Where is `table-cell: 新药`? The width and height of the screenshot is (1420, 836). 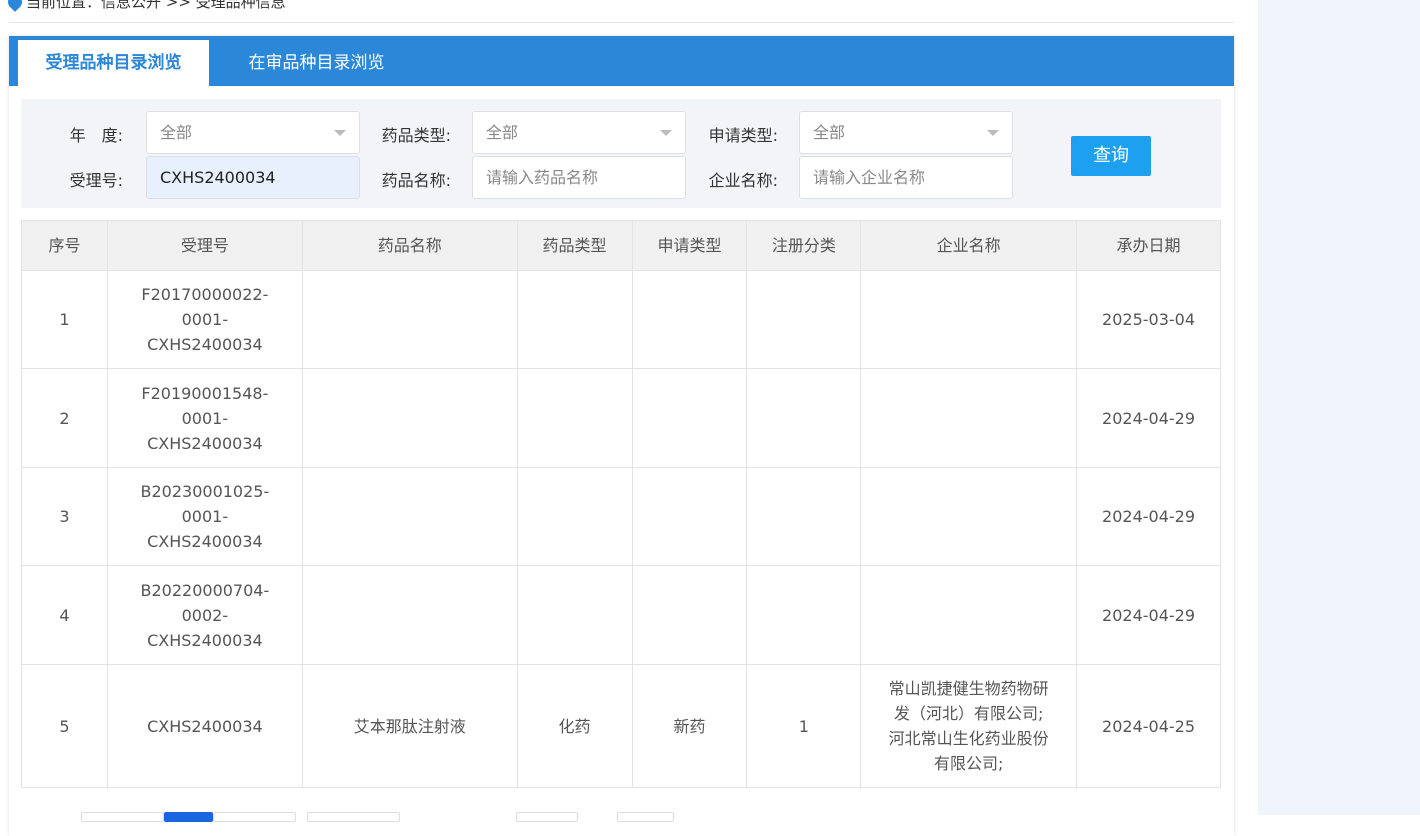 table-cell: 新药 is located at coordinates (689, 726).